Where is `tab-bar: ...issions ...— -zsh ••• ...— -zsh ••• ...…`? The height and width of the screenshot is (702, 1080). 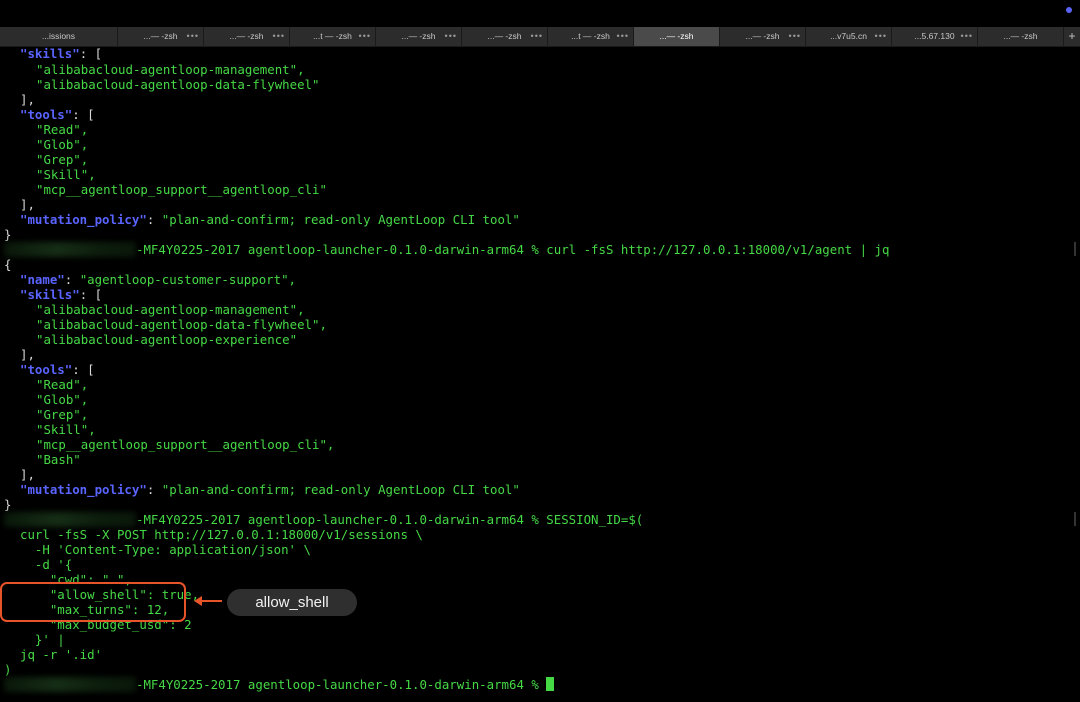
tab-bar: ...issions ...— -zsh ••• ...— -zsh ••• ...… is located at coordinates (540, 37).